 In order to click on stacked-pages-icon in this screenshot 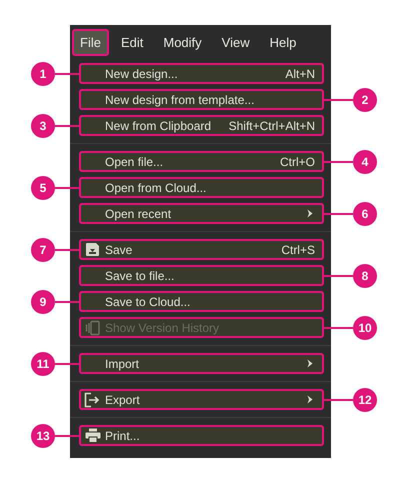, I will do `click(92, 328)`.